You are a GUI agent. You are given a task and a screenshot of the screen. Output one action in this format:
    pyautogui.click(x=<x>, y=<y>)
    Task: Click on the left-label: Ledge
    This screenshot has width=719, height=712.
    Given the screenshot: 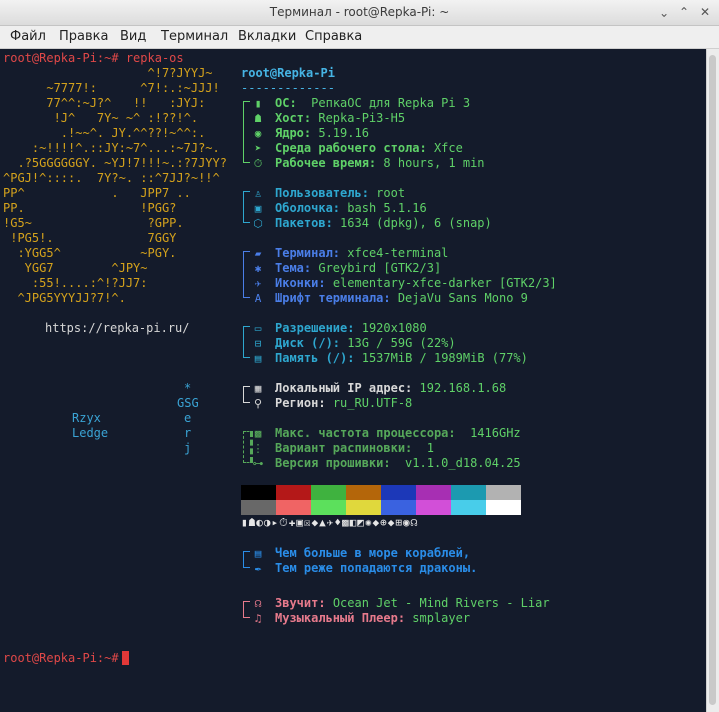 What is the action you would take?
    pyautogui.click(x=90, y=433)
    